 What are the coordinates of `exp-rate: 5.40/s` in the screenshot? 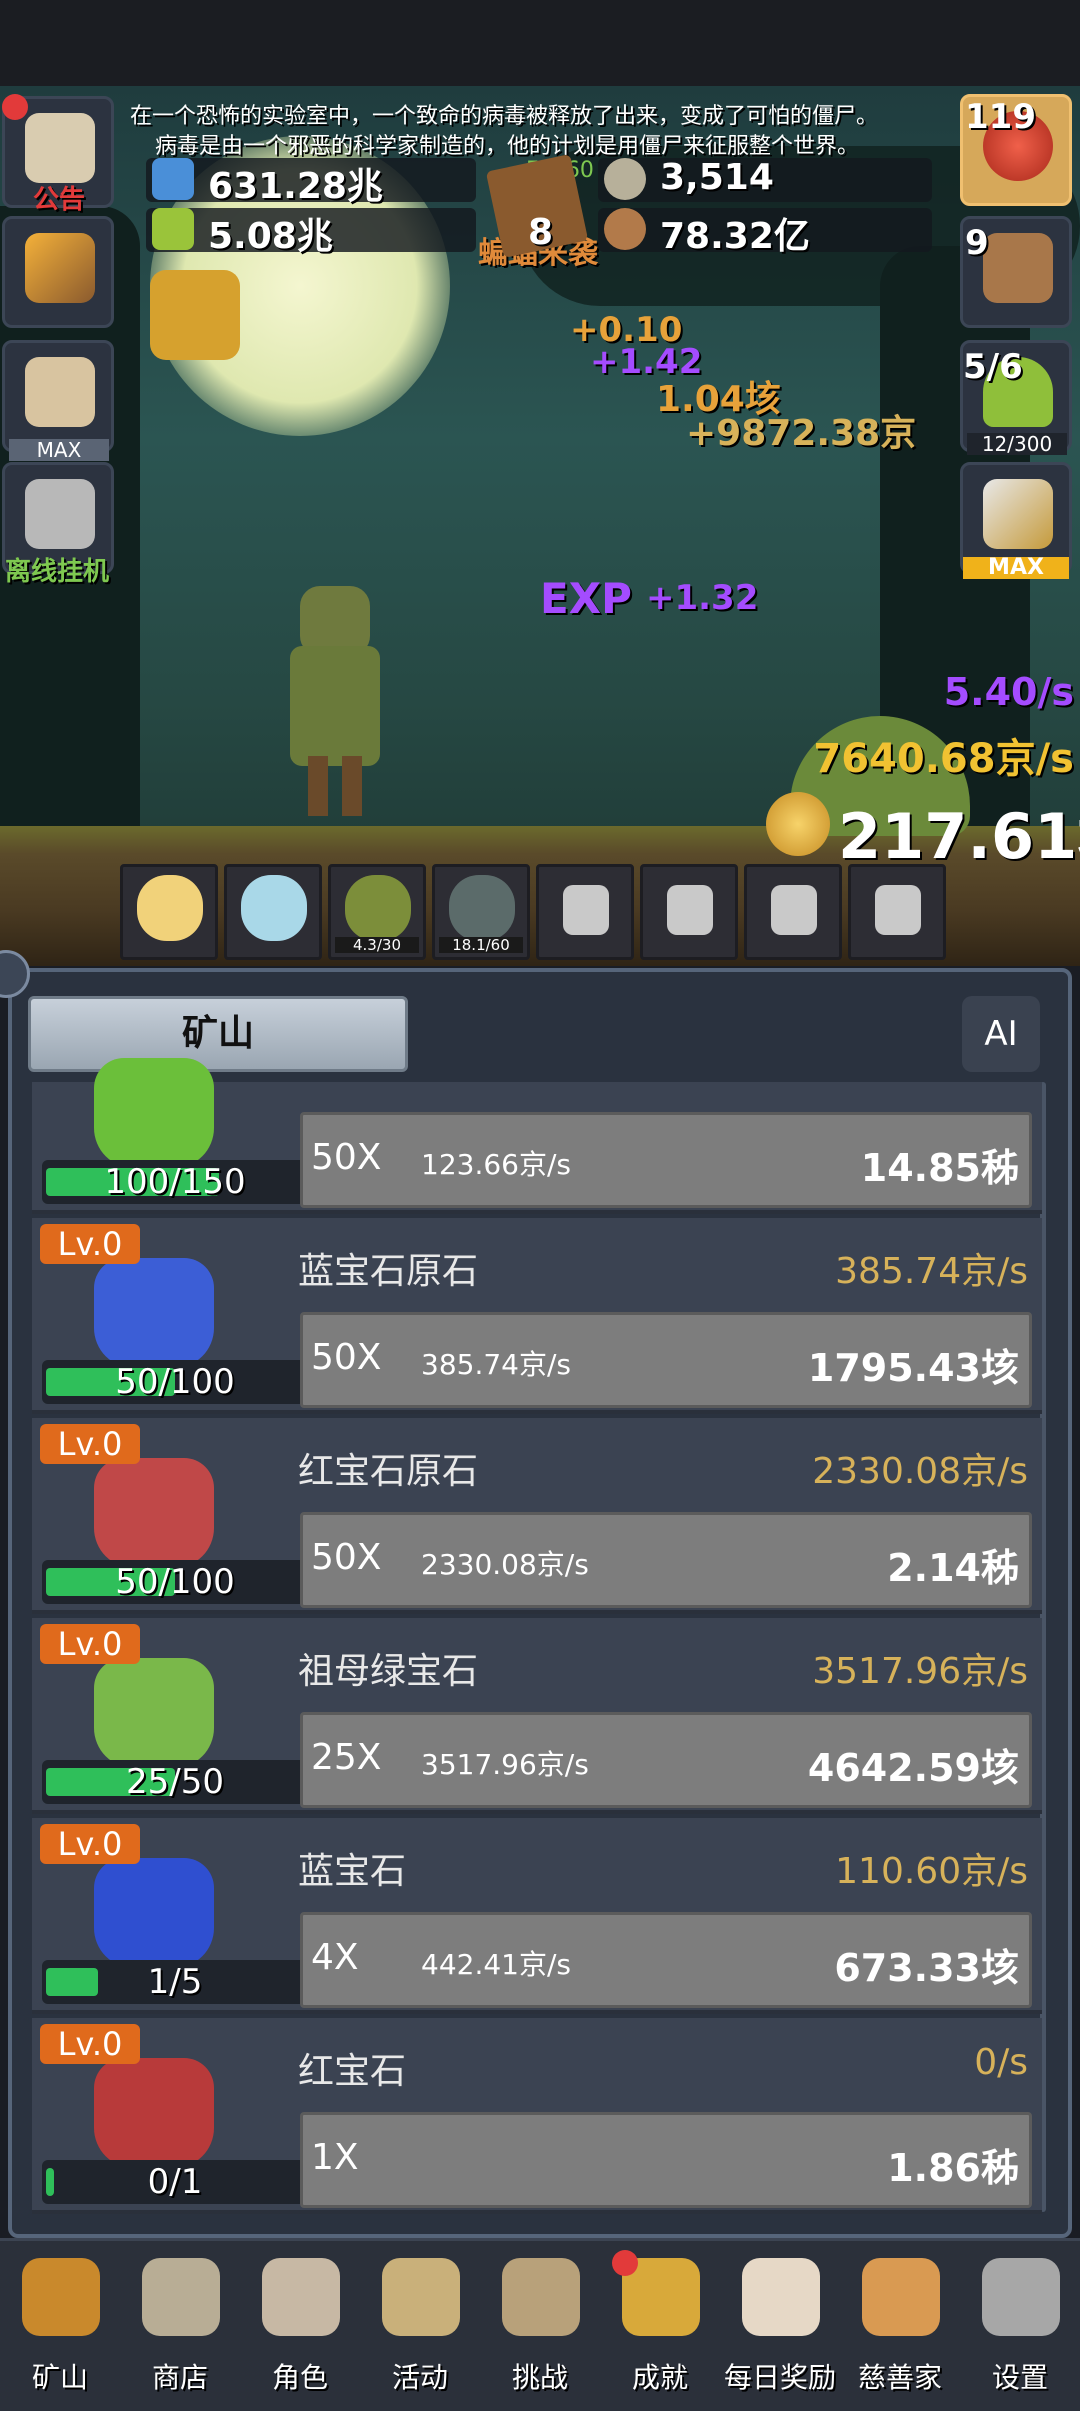 It's located at (1008, 692).